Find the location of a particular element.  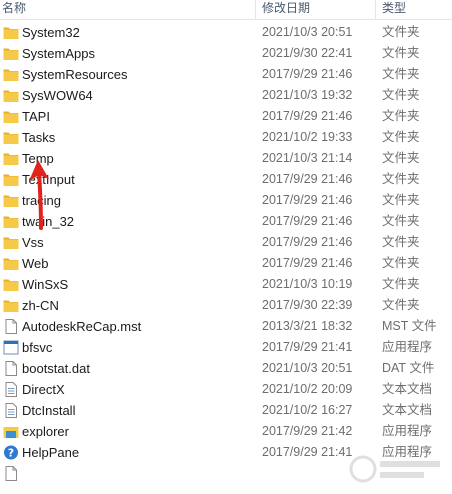

file-name: Tasks is located at coordinates (39, 137).